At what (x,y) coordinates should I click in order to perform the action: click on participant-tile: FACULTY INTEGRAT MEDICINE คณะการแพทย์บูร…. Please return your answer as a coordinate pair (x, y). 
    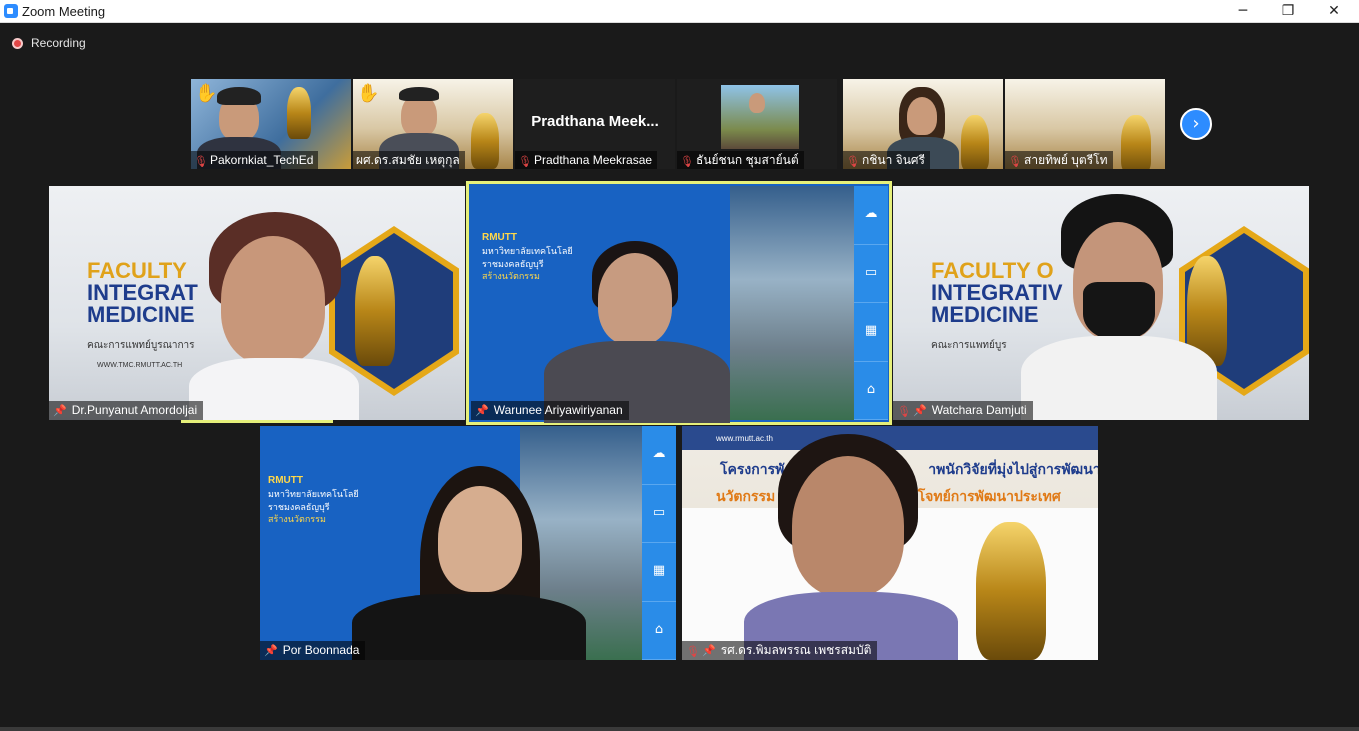
    Looking at the image, I should click on (257, 303).